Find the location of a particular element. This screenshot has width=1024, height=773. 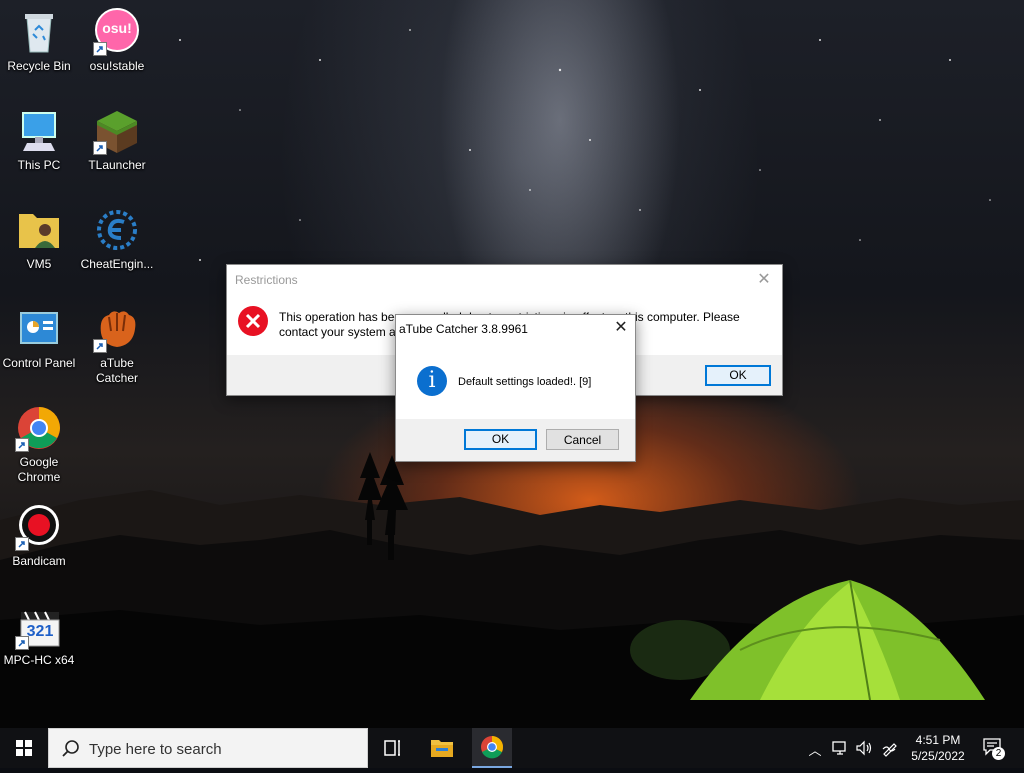

search-icon is located at coordinates (70, 748).